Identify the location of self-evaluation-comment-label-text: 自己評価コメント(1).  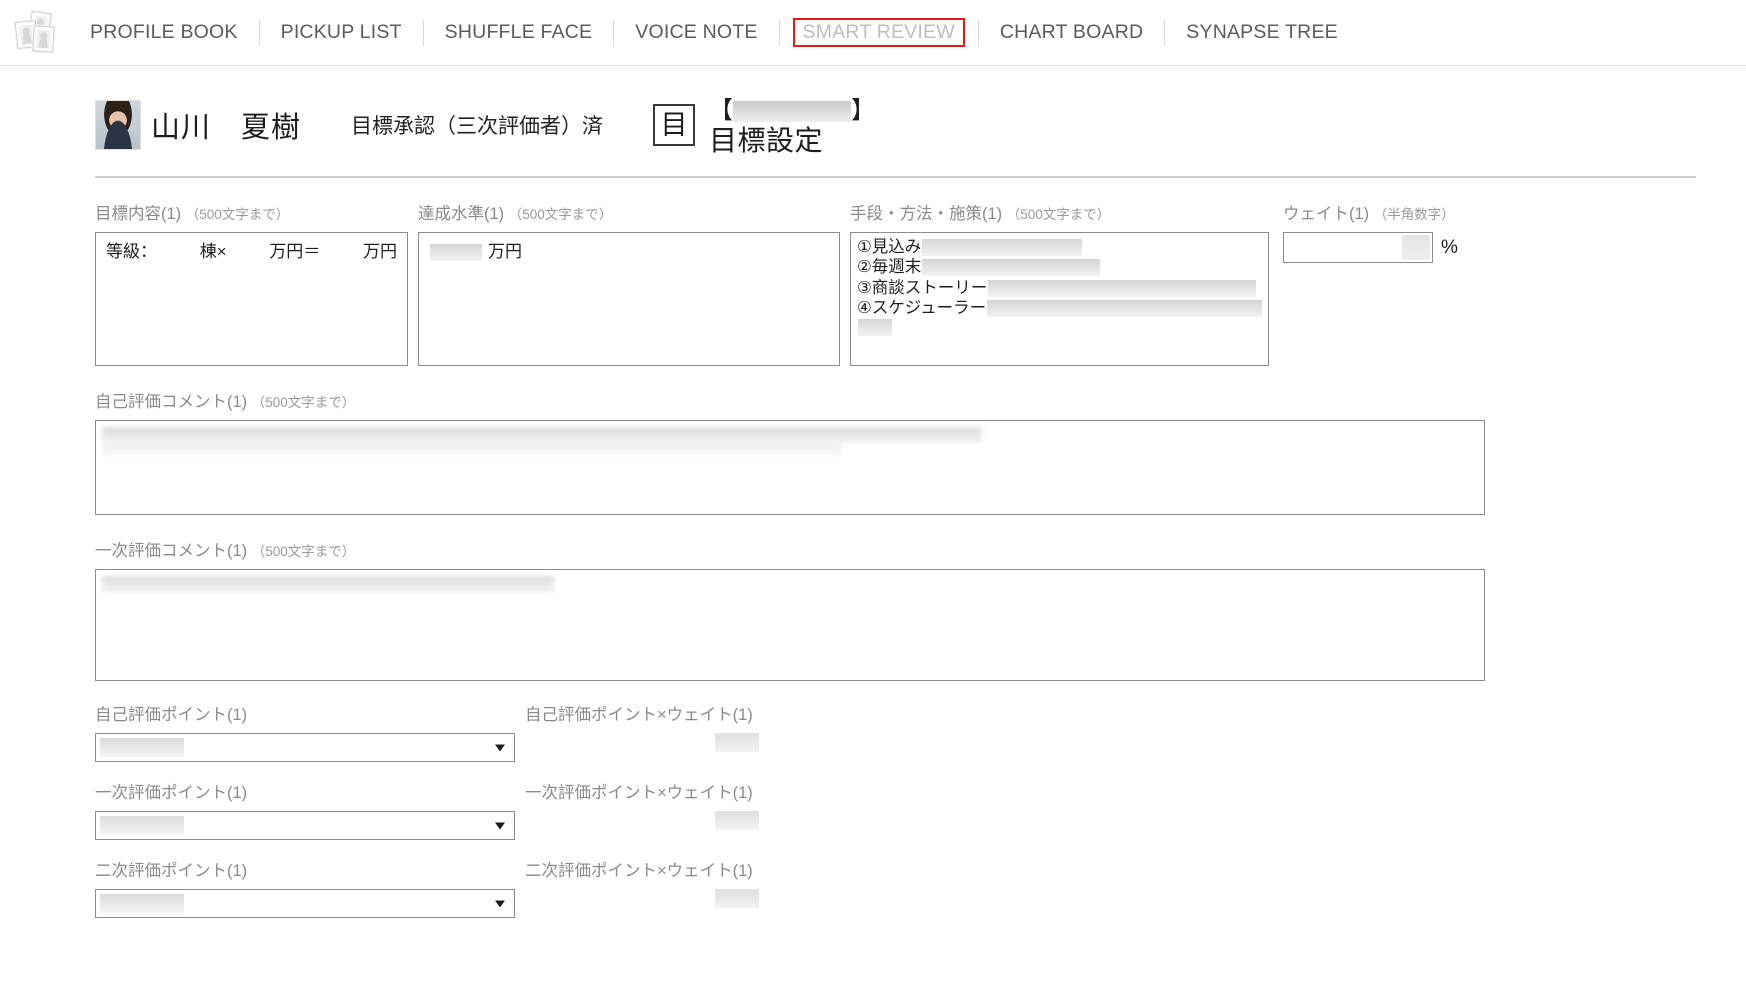
(171, 402).